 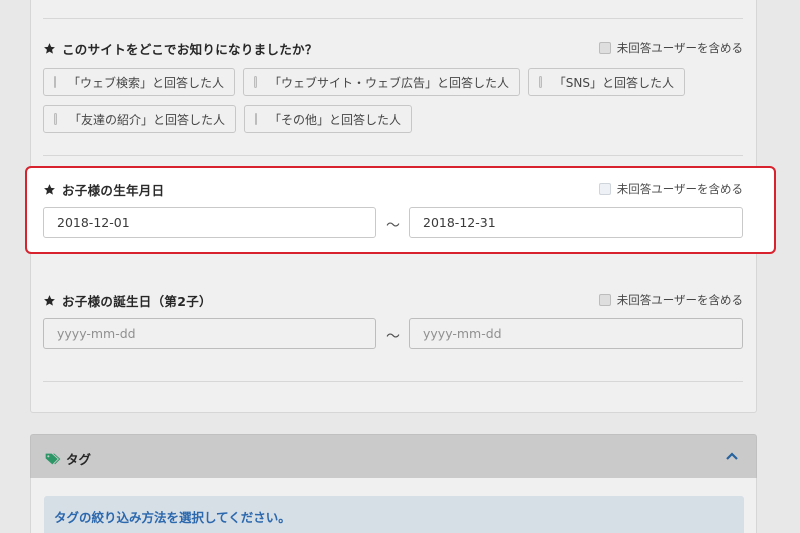 I want to click on option-web-search: 「ウェブ検索」と回答した人, so click(x=139, y=82).